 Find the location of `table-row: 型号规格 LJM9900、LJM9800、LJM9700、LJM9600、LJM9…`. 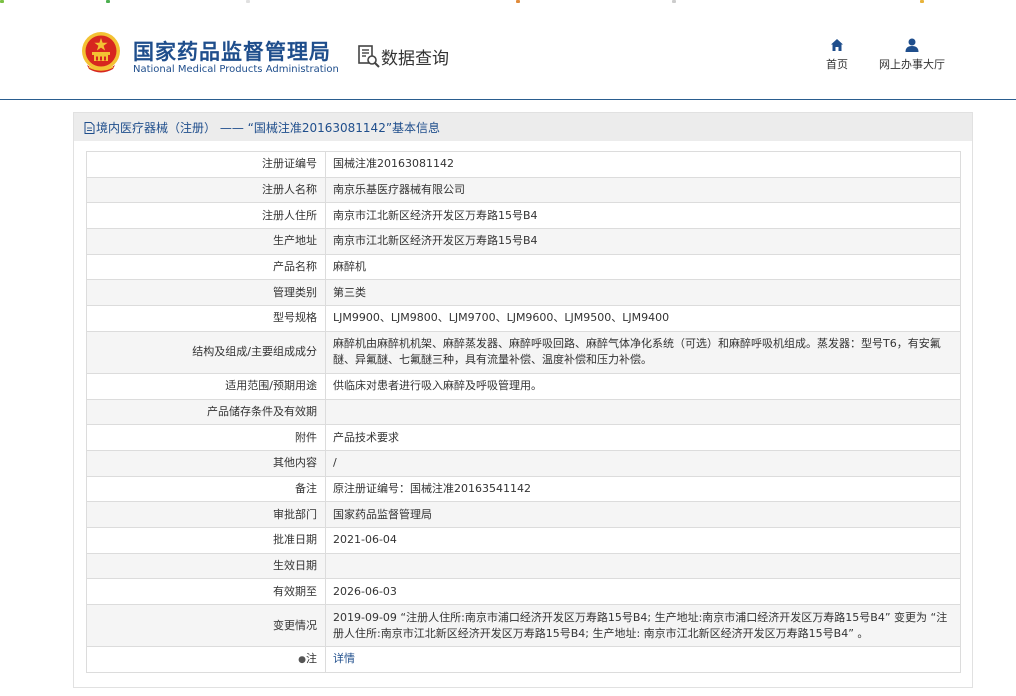

table-row: 型号规格 LJM9900、LJM9800、LJM9700、LJM9600、LJM9… is located at coordinates (523, 318).